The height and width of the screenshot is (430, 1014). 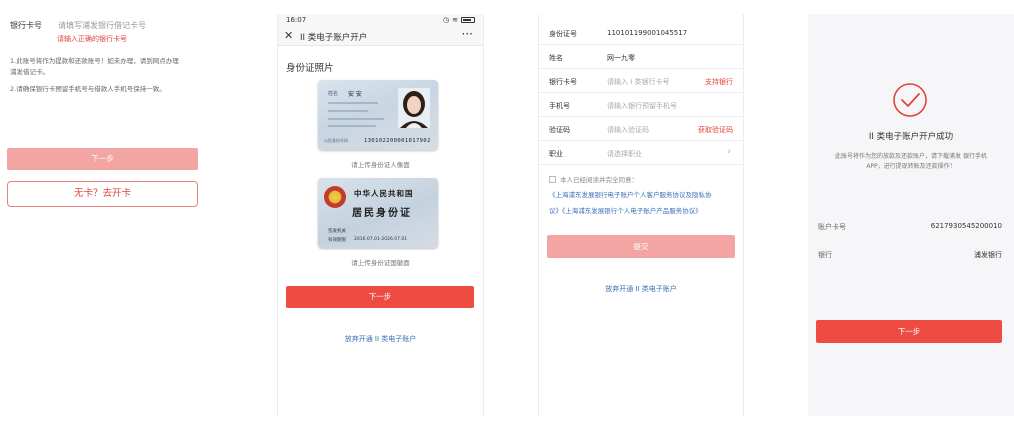 What do you see at coordinates (638, 82) in the screenshot?
I see `bank-card-input: 请输入 I 类银行卡号` at bounding box center [638, 82].